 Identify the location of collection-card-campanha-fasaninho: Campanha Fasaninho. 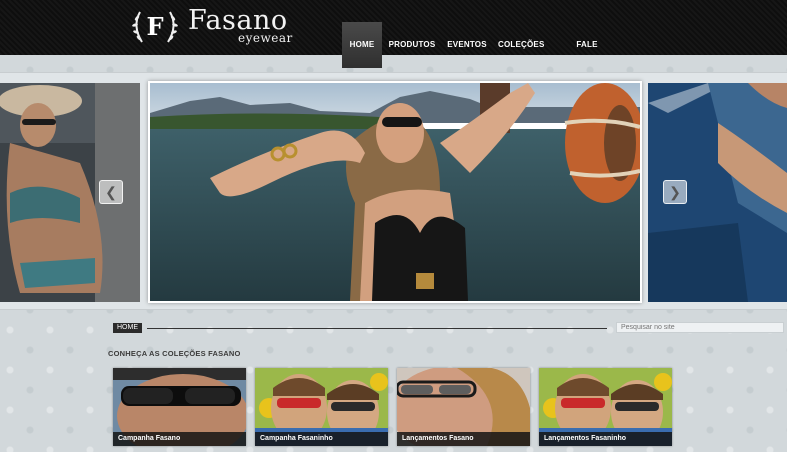
(321, 407).